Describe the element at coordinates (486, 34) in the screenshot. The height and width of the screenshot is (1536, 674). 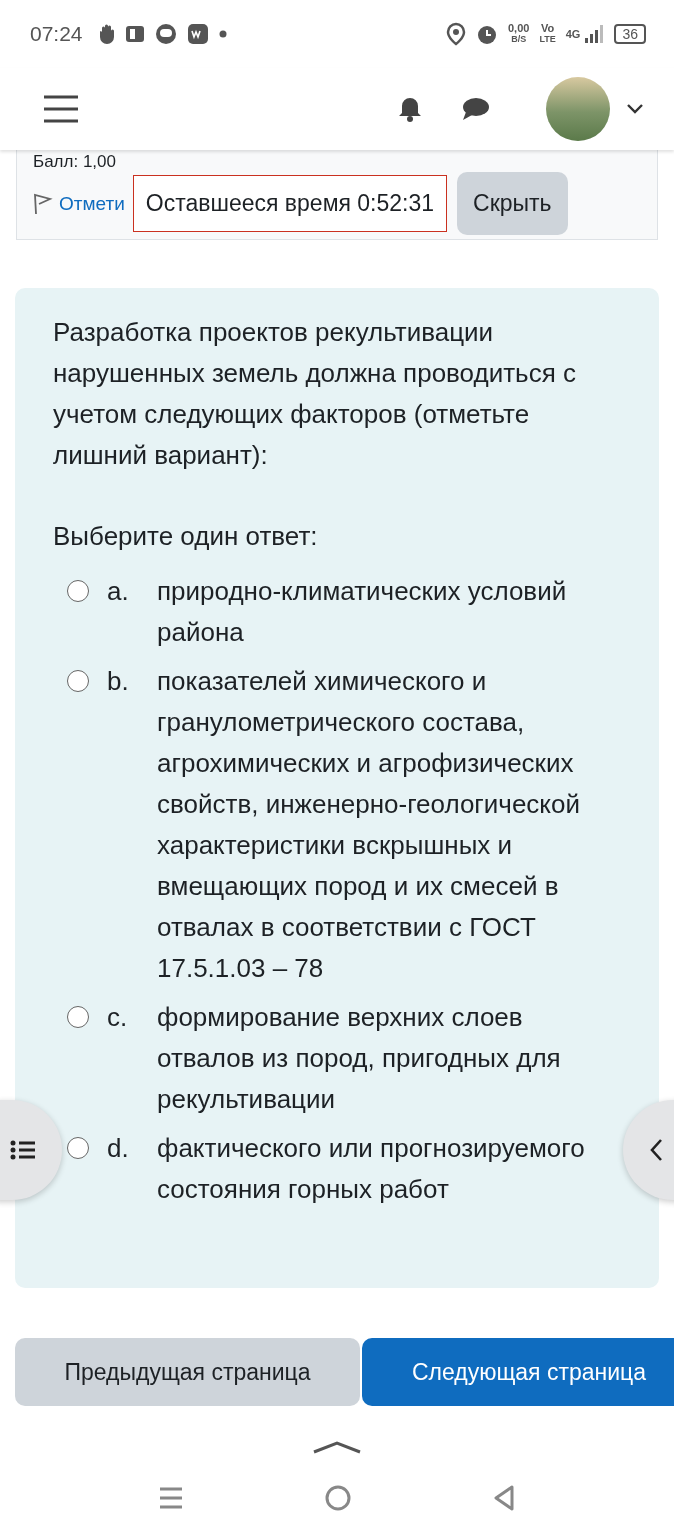
I see `alarm-icon` at that location.